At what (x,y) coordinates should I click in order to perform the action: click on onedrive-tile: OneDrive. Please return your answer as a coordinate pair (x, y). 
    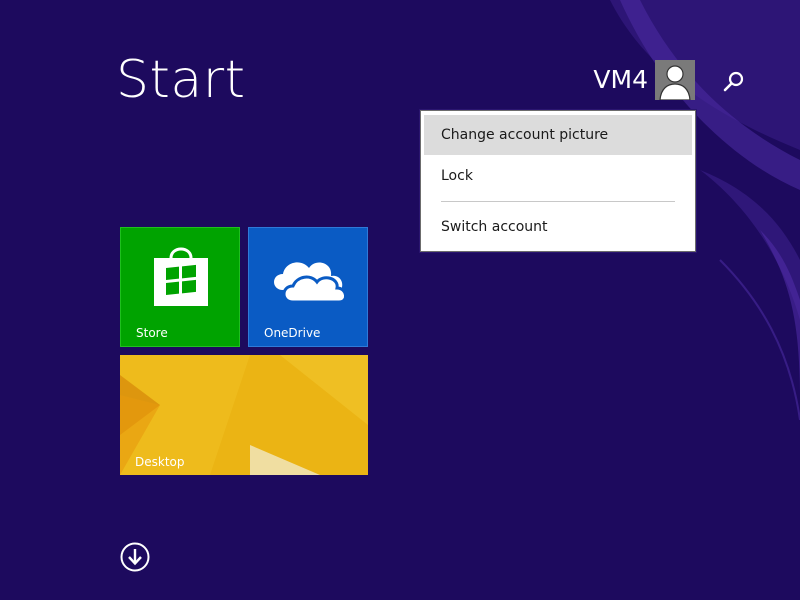
    Looking at the image, I should click on (308, 287).